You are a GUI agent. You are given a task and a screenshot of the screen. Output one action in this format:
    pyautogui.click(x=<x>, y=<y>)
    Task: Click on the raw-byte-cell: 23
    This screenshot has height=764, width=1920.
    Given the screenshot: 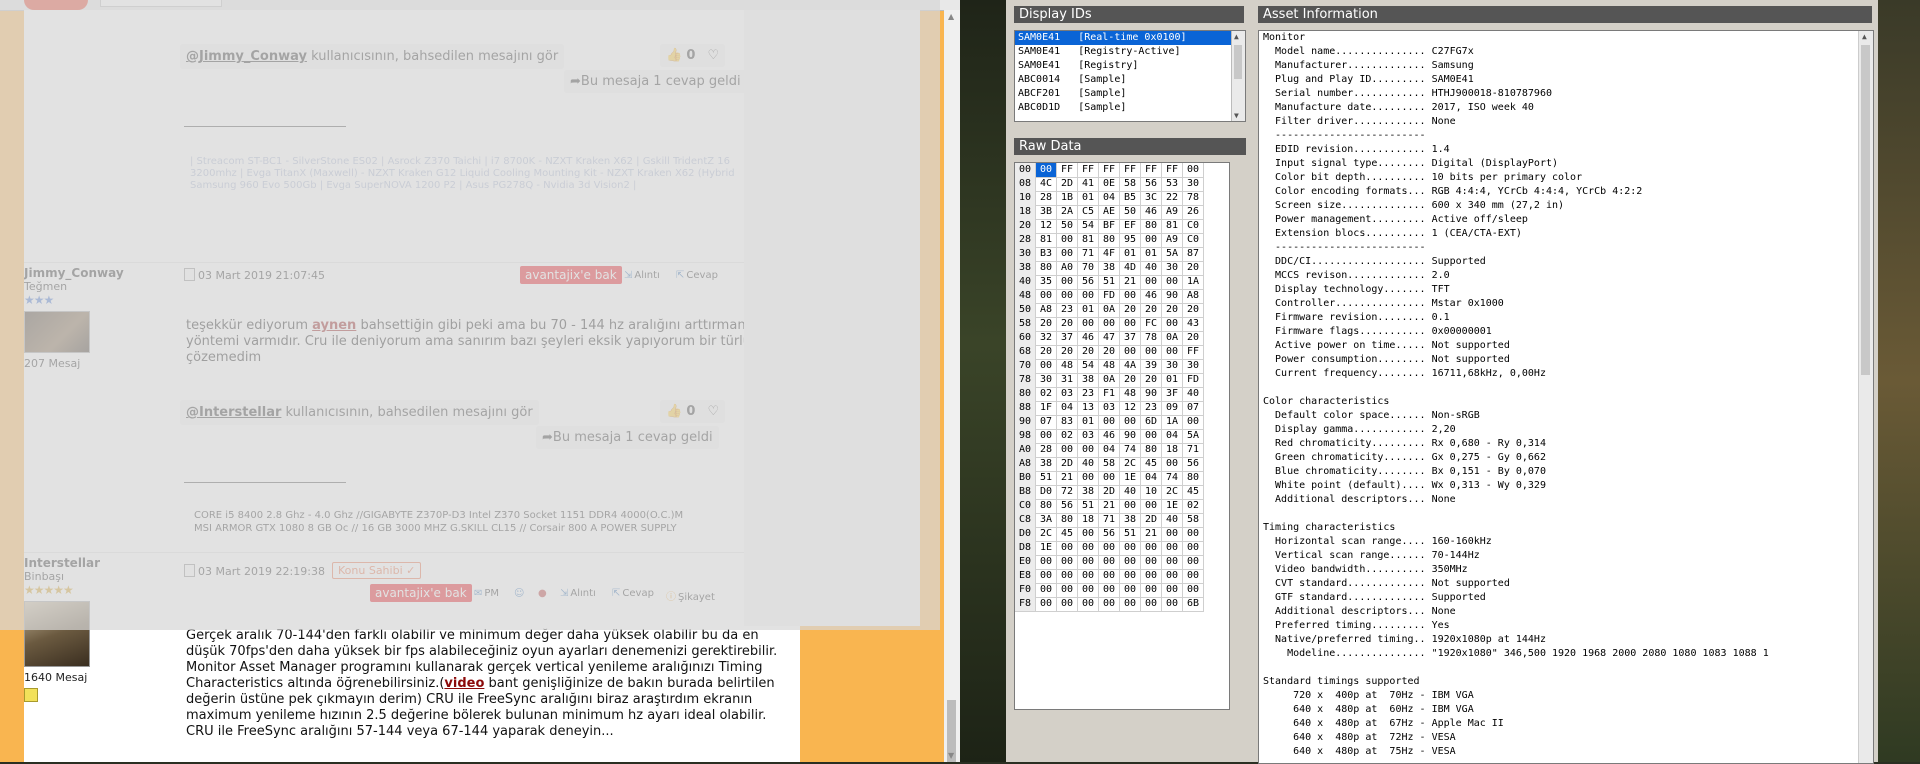 What is the action you would take?
    pyautogui.click(x=1067, y=310)
    